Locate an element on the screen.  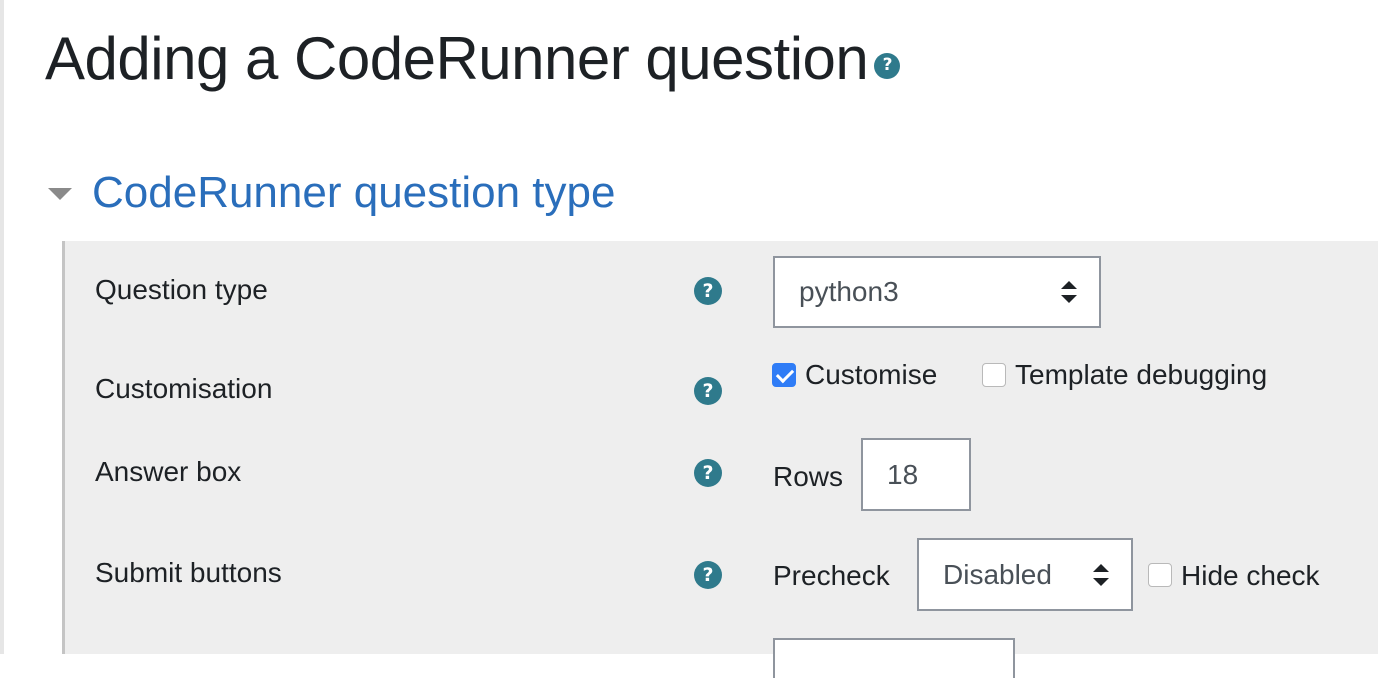
section-header: CodeRunner question type is located at coordinates (331, 193).